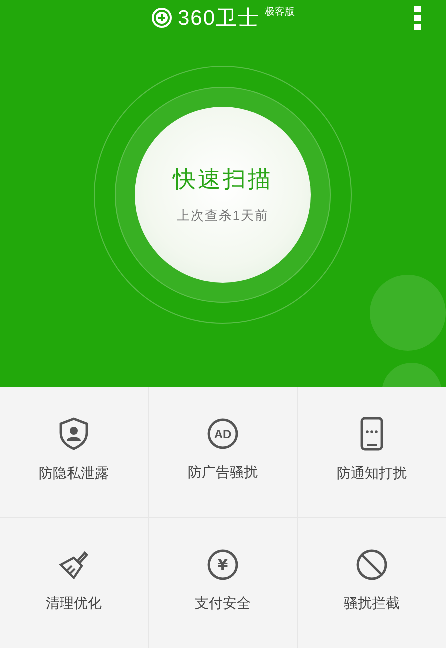  I want to click on shield-icon, so click(74, 434).